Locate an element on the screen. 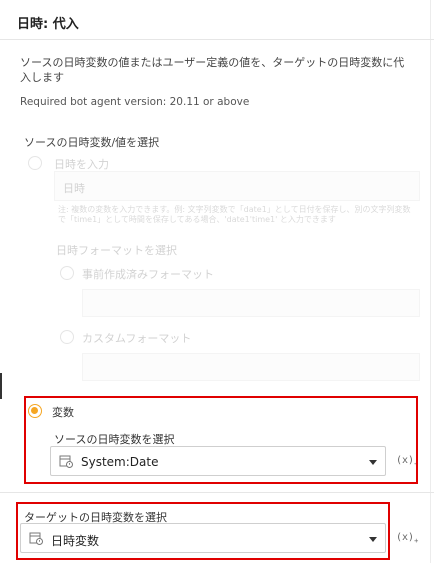 The width and height of the screenshot is (434, 563). format-label: 日時フォーマットを選択 is located at coordinates (116, 250).